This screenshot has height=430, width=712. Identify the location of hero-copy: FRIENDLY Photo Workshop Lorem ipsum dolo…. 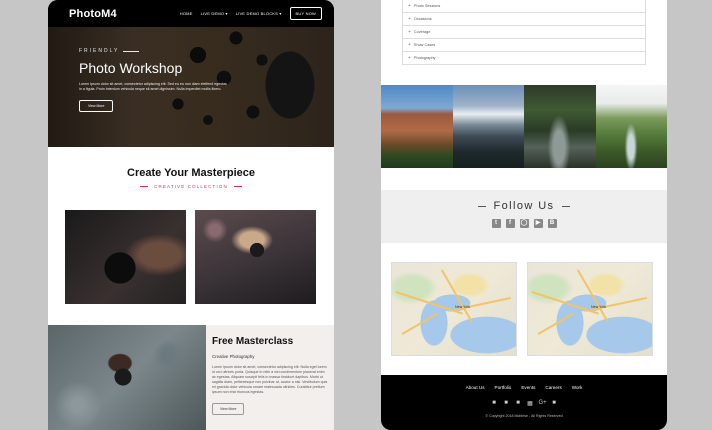
(154, 80).